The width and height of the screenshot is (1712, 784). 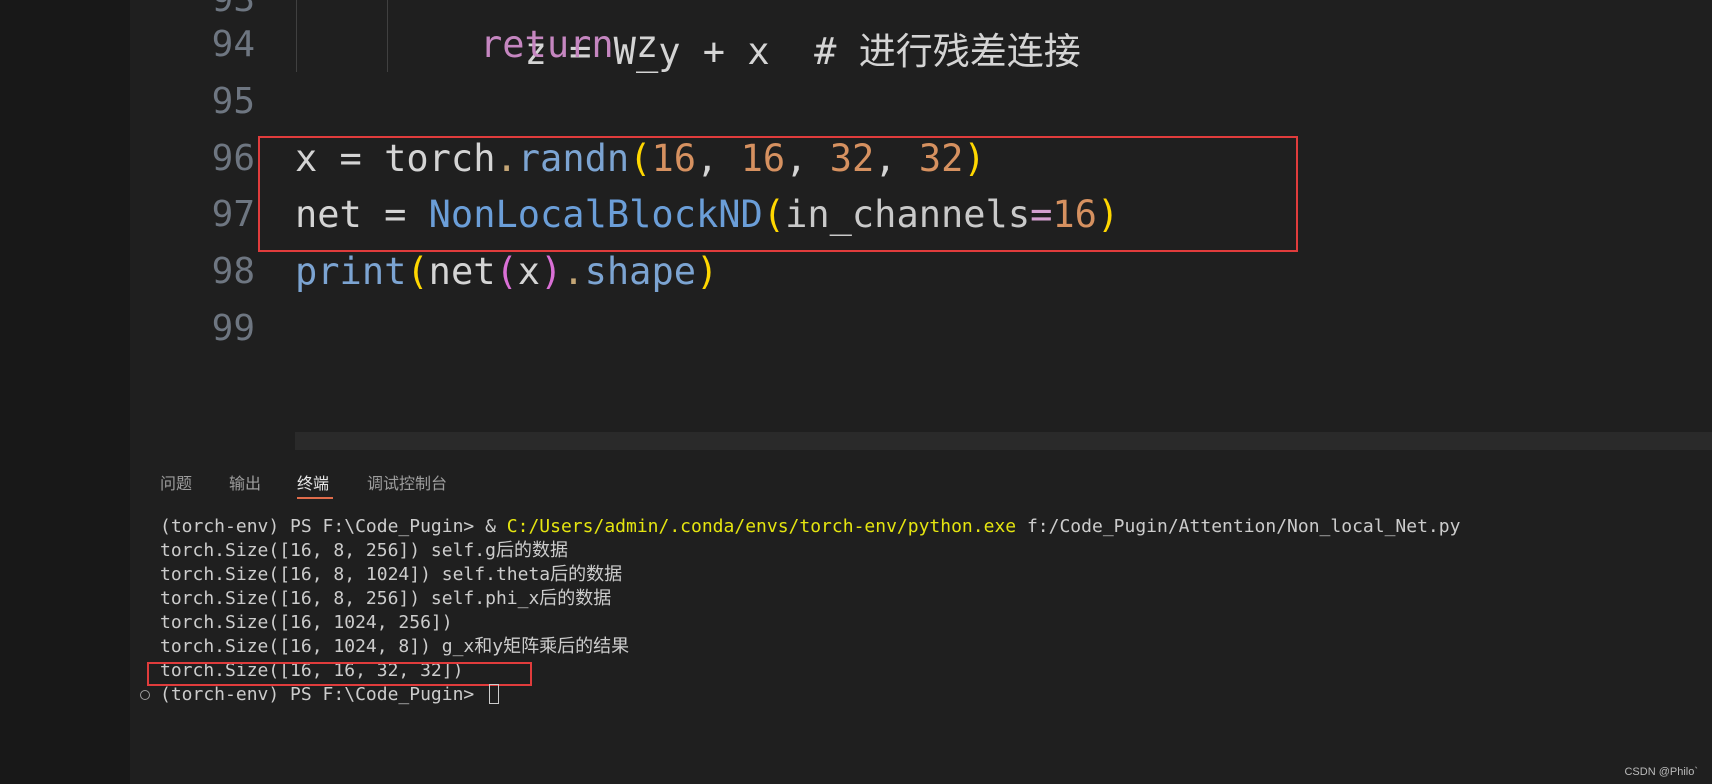 What do you see at coordinates (233, 158) in the screenshot?
I see `line-number: 96` at bounding box center [233, 158].